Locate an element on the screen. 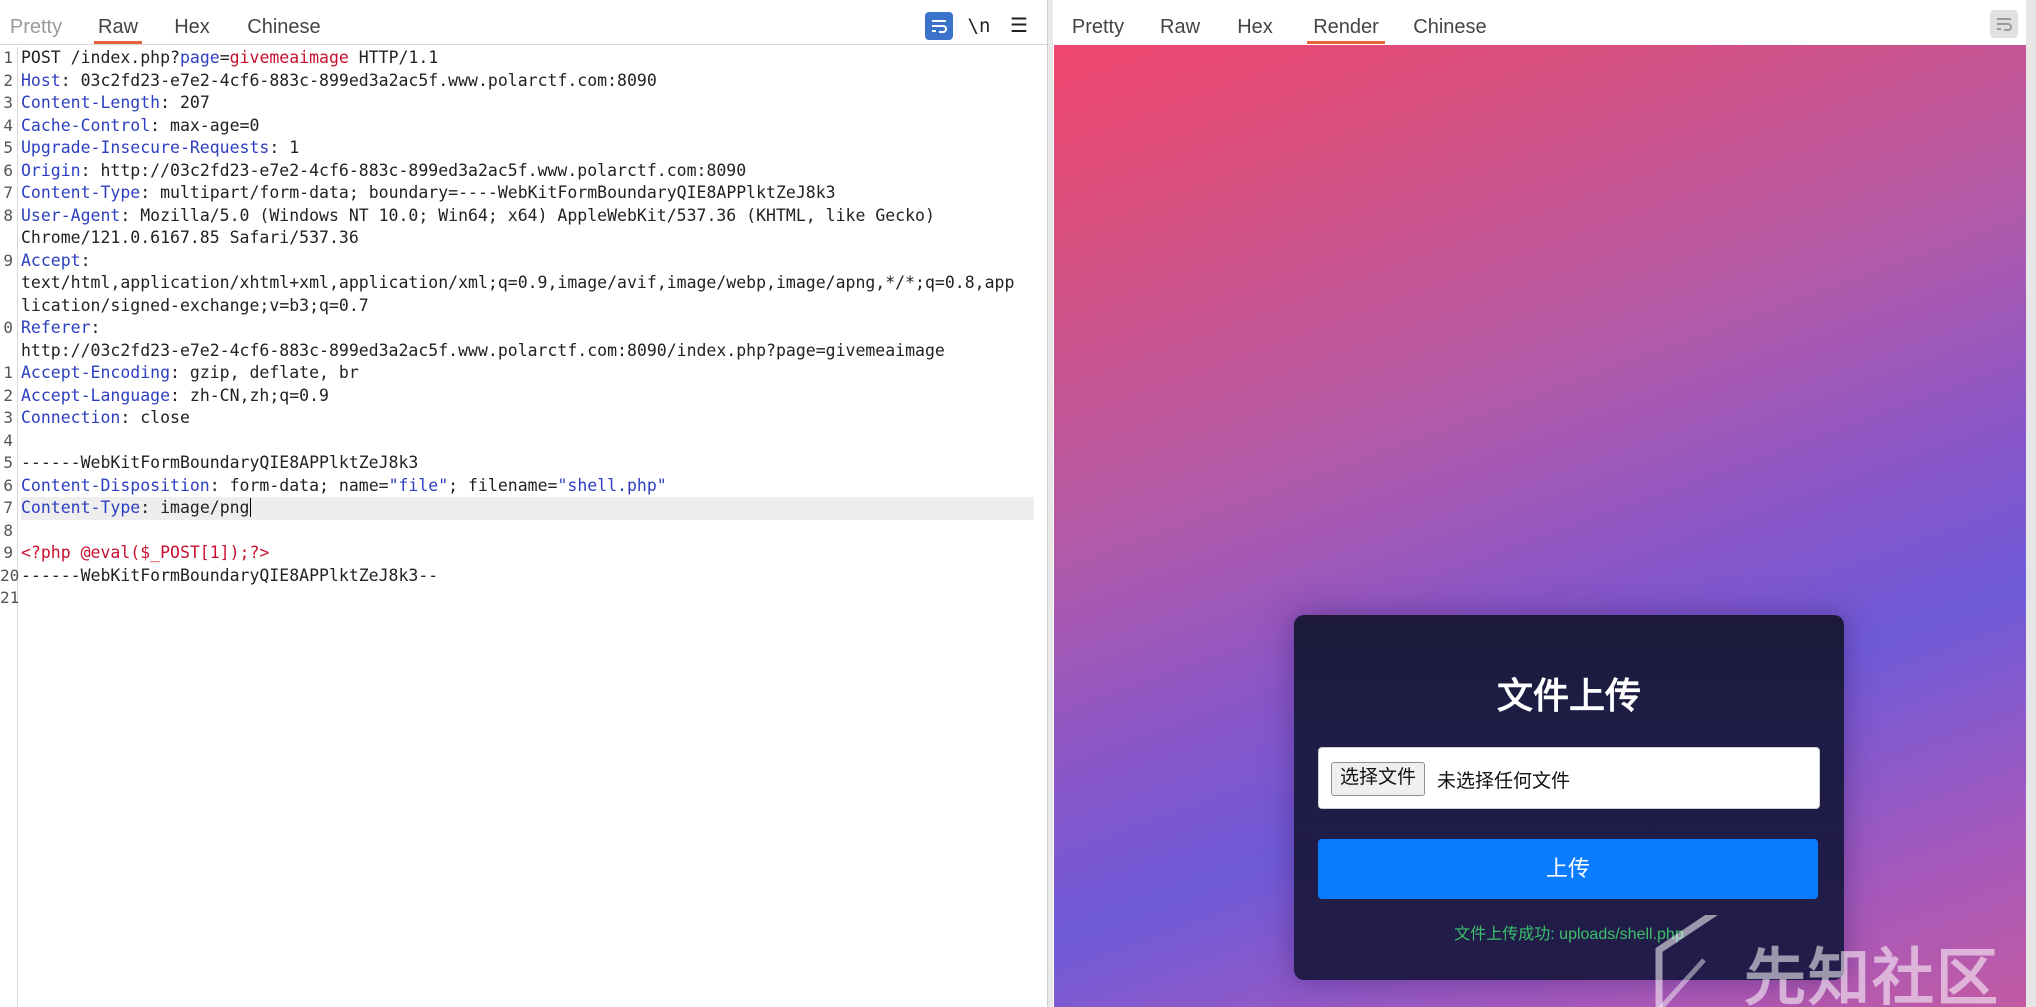 This screenshot has height=1007, width=2036. choose-file-button: 选择文件 is located at coordinates (1378, 779).